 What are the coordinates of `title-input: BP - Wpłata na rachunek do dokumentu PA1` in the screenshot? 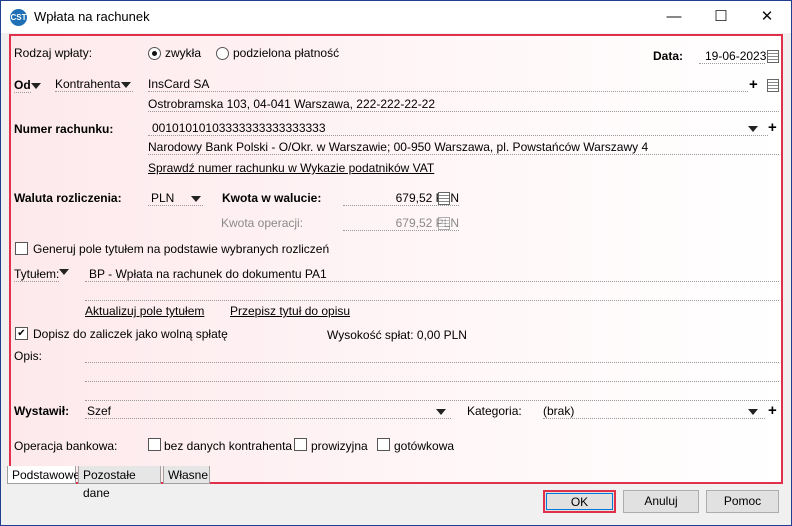 It's located at (432, 274).